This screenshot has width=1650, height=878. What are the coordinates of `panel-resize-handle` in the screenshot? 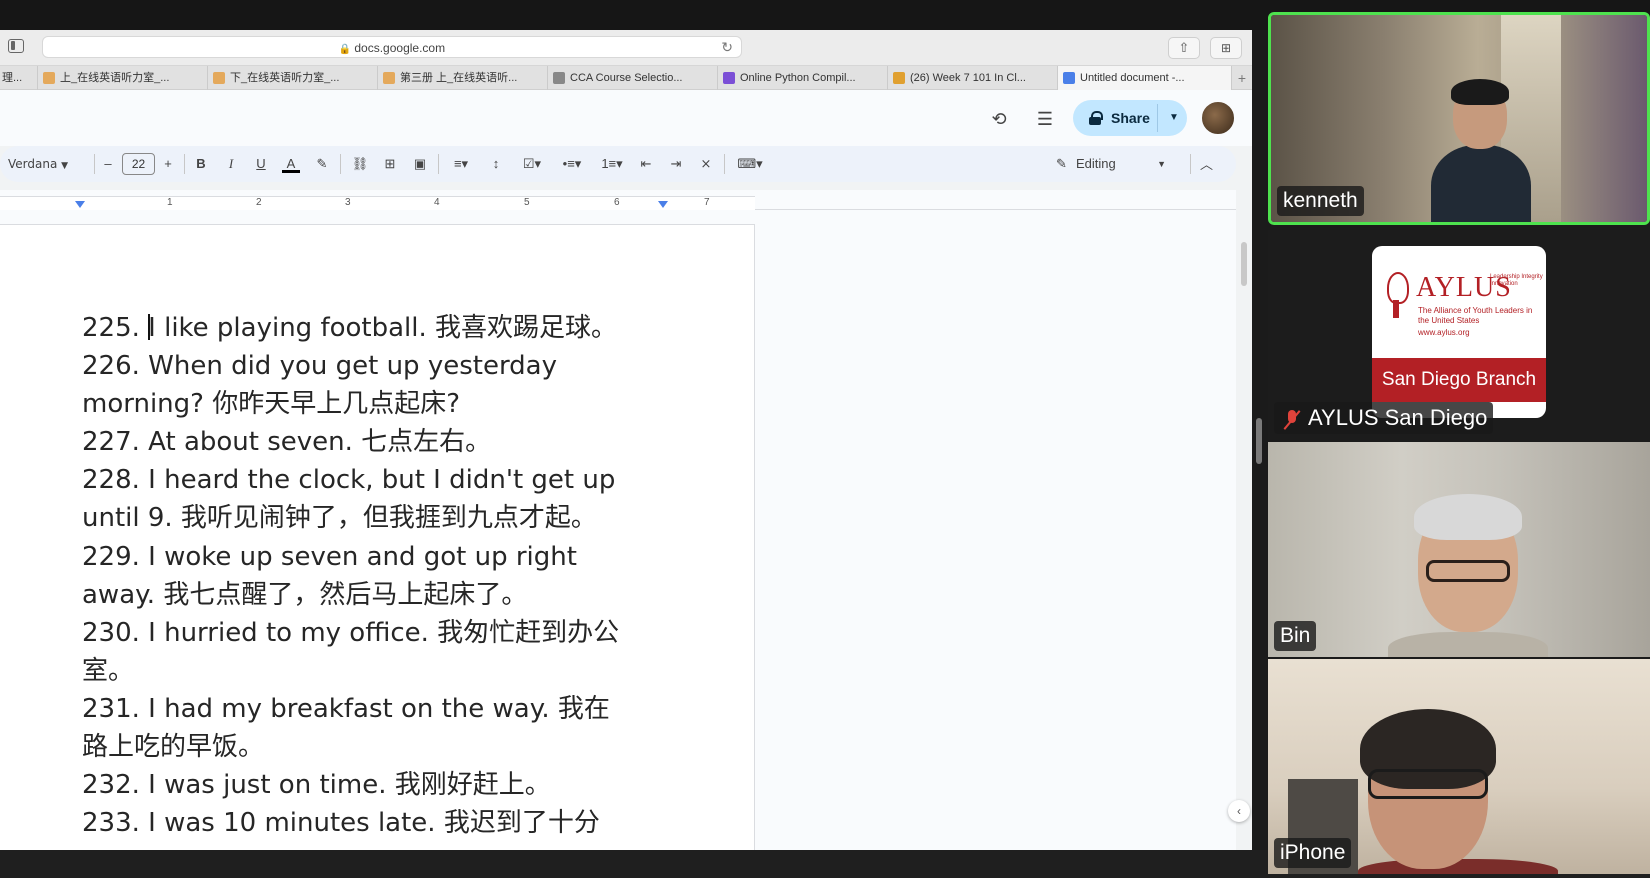 It's located at (1259, 441).